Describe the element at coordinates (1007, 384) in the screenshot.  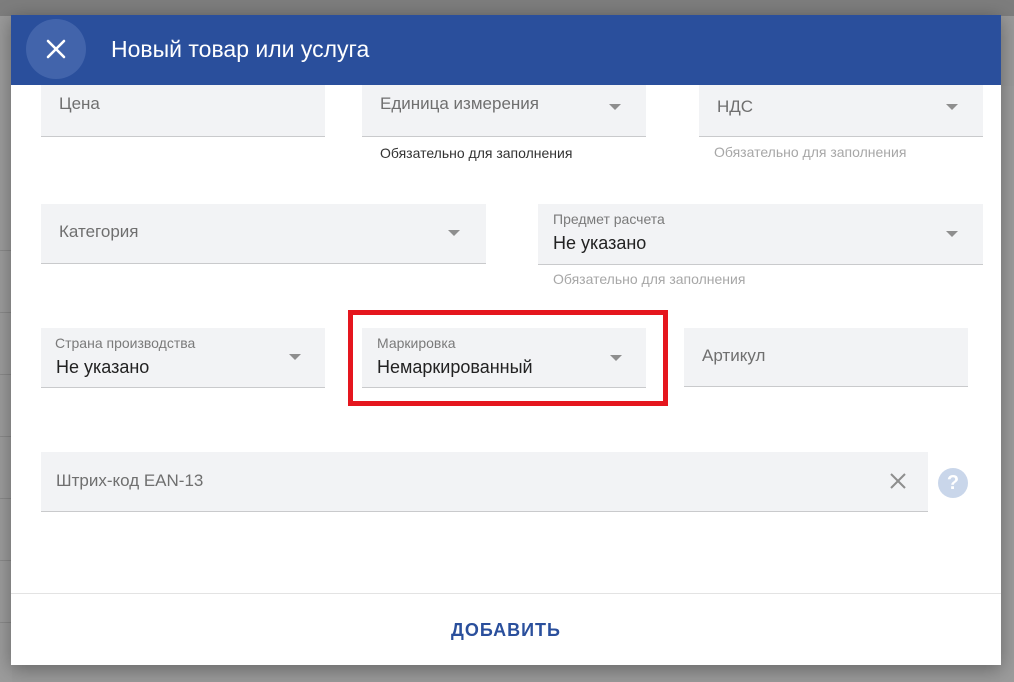
I see `background-right-column` at that location.